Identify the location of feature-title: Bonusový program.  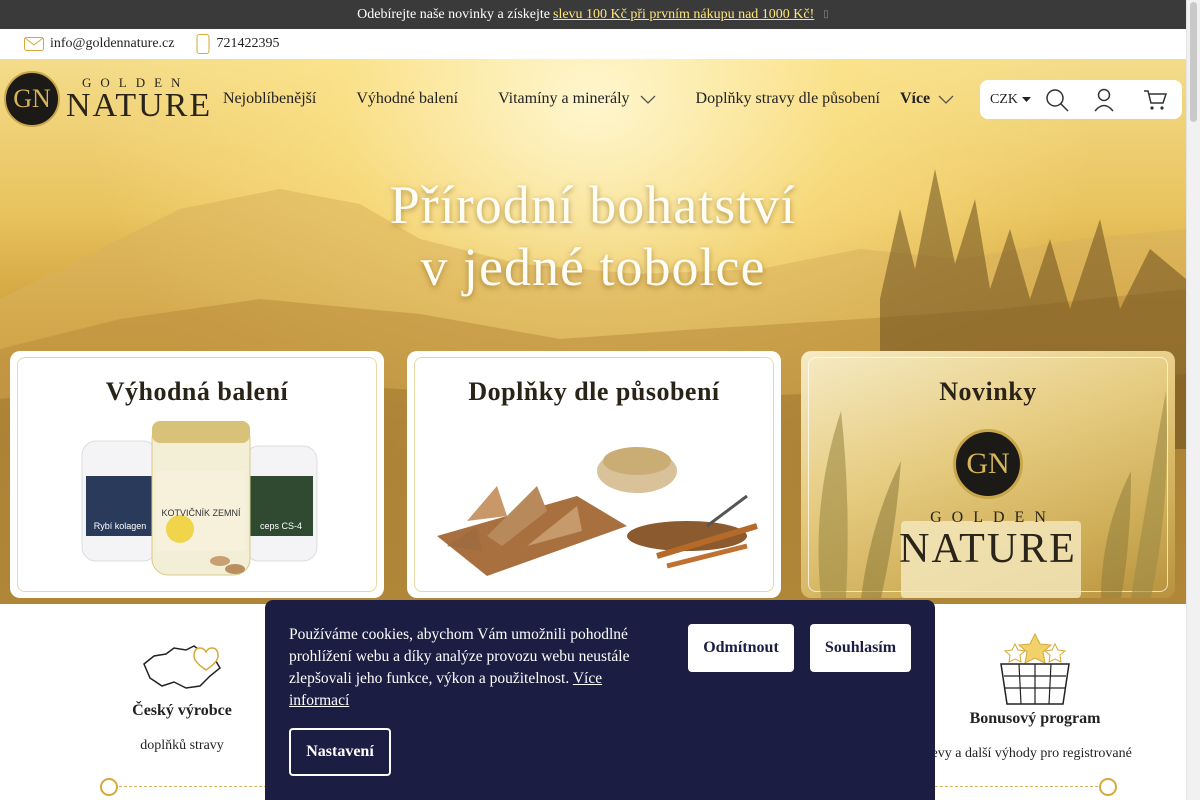
(1035, 718).